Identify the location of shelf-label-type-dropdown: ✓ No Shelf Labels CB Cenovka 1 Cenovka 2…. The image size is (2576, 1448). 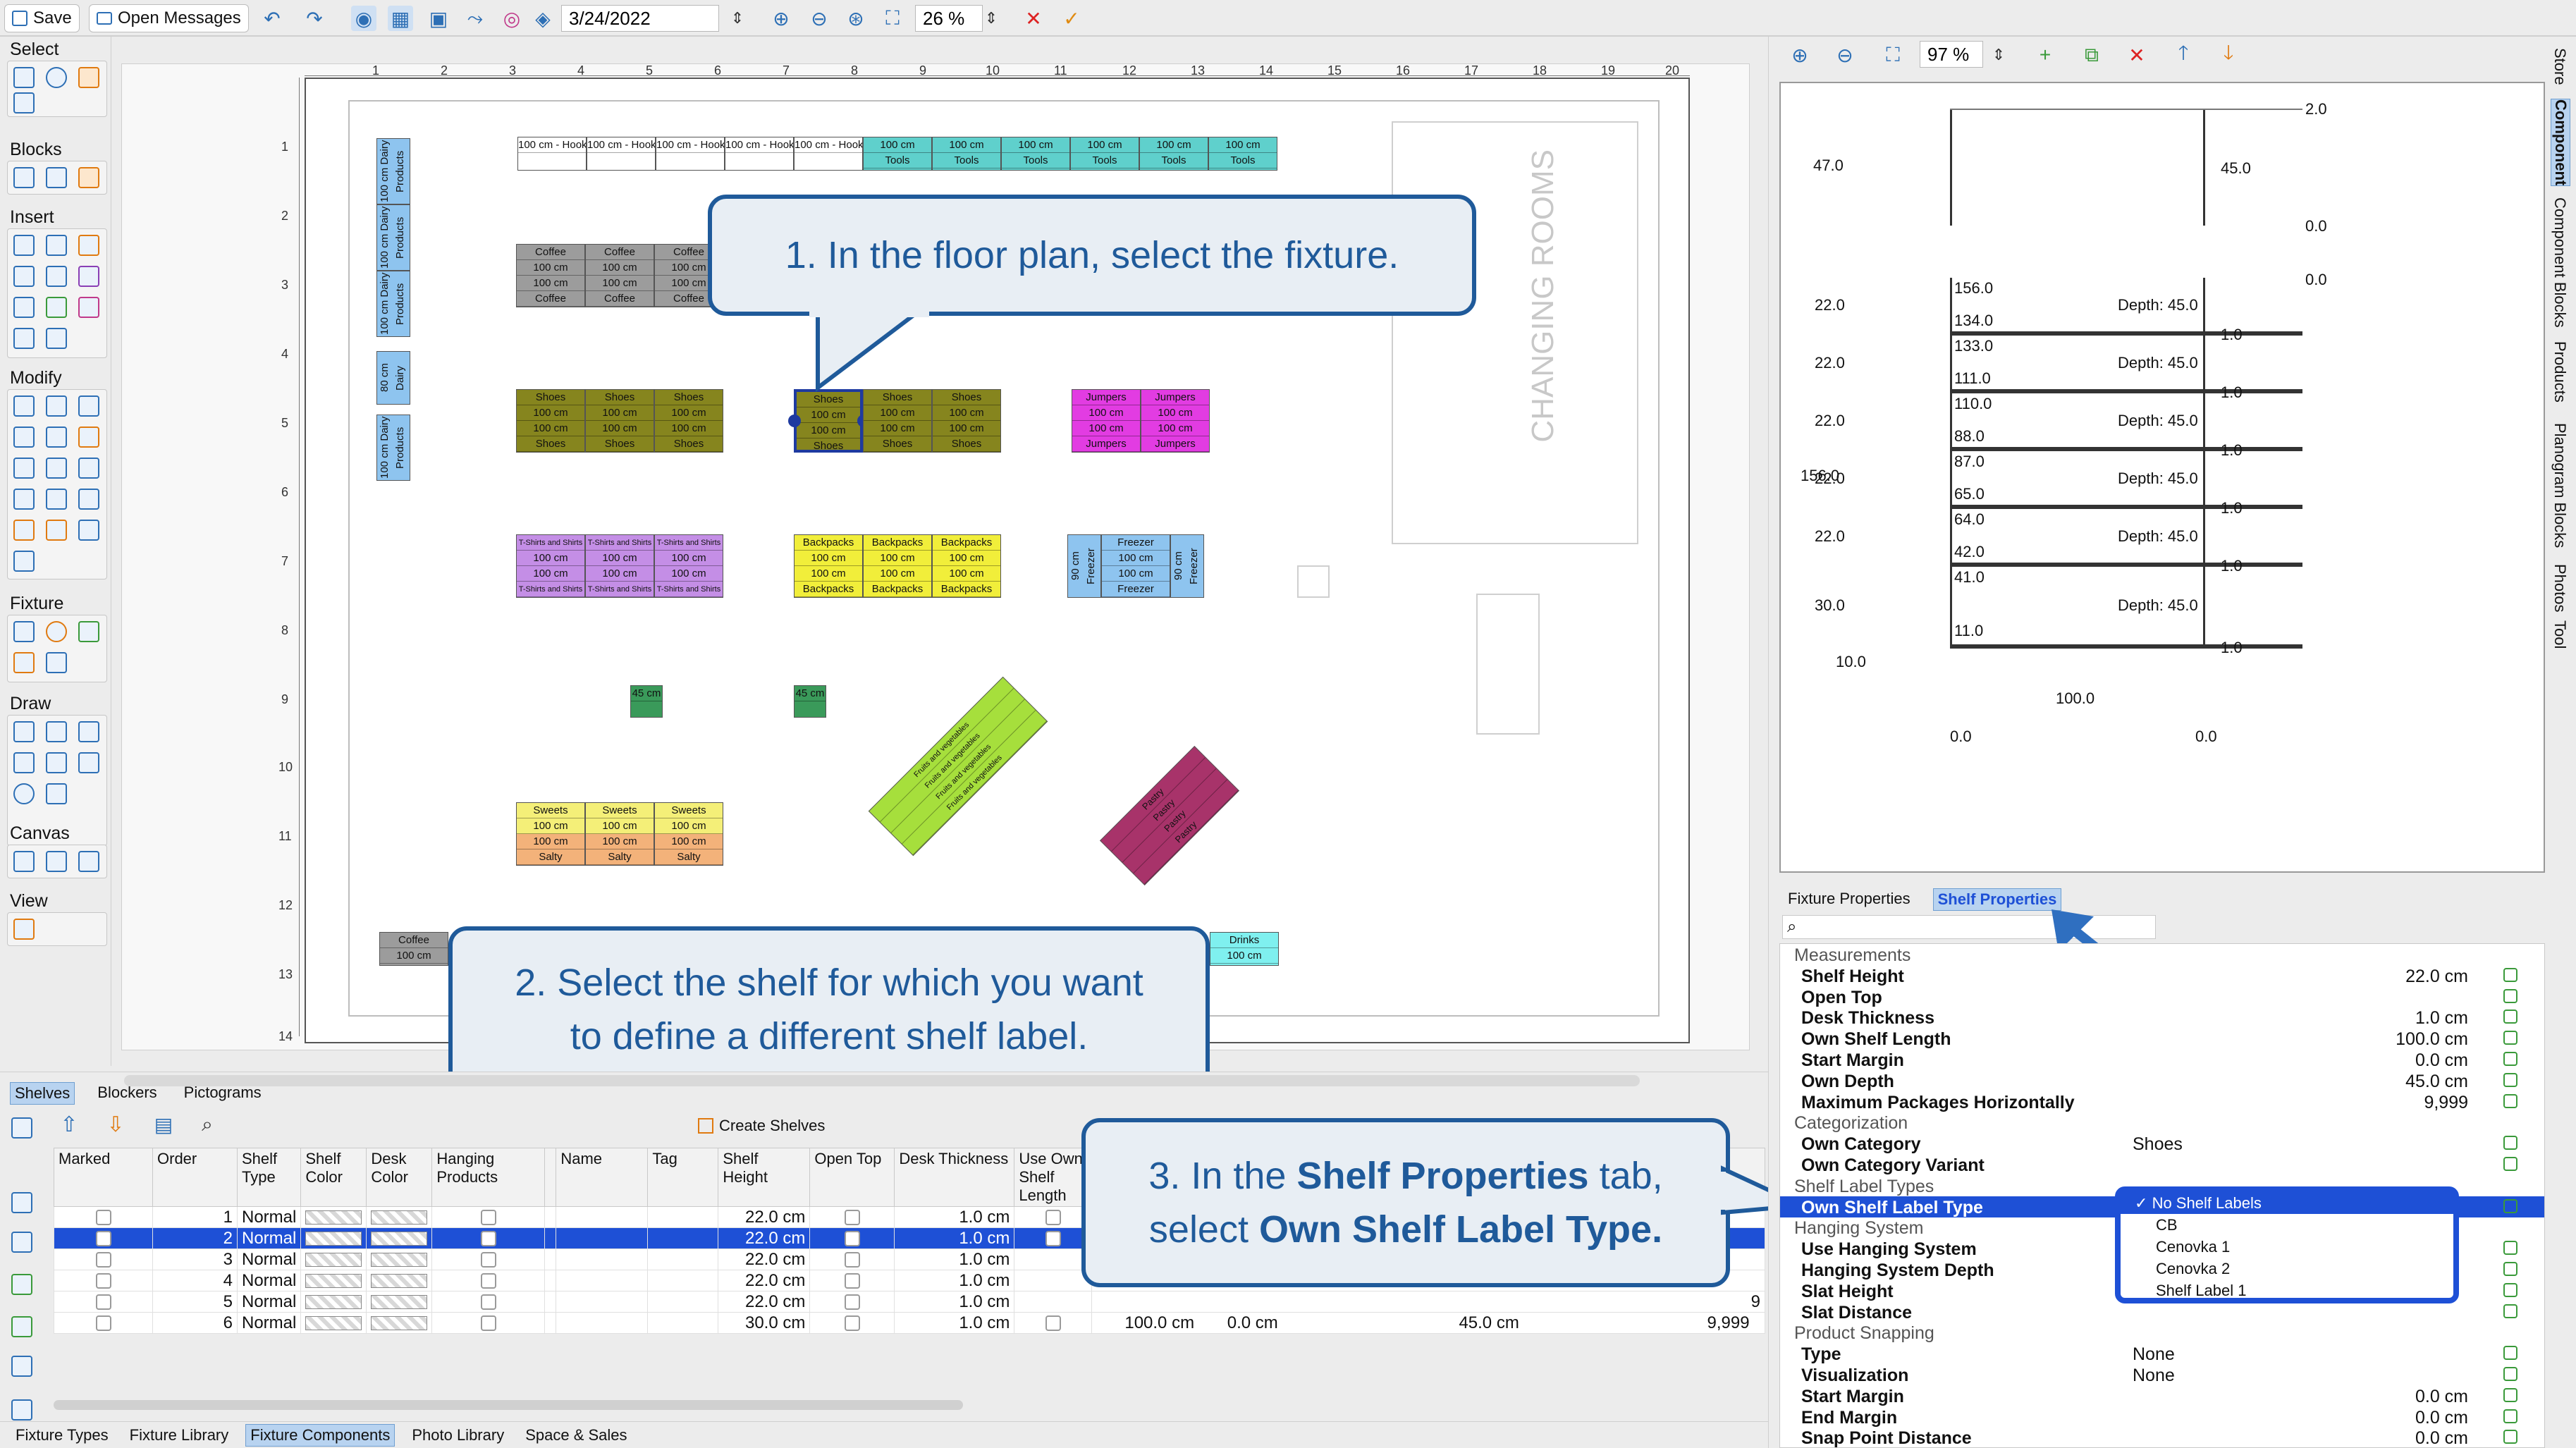
(2287, 1244).